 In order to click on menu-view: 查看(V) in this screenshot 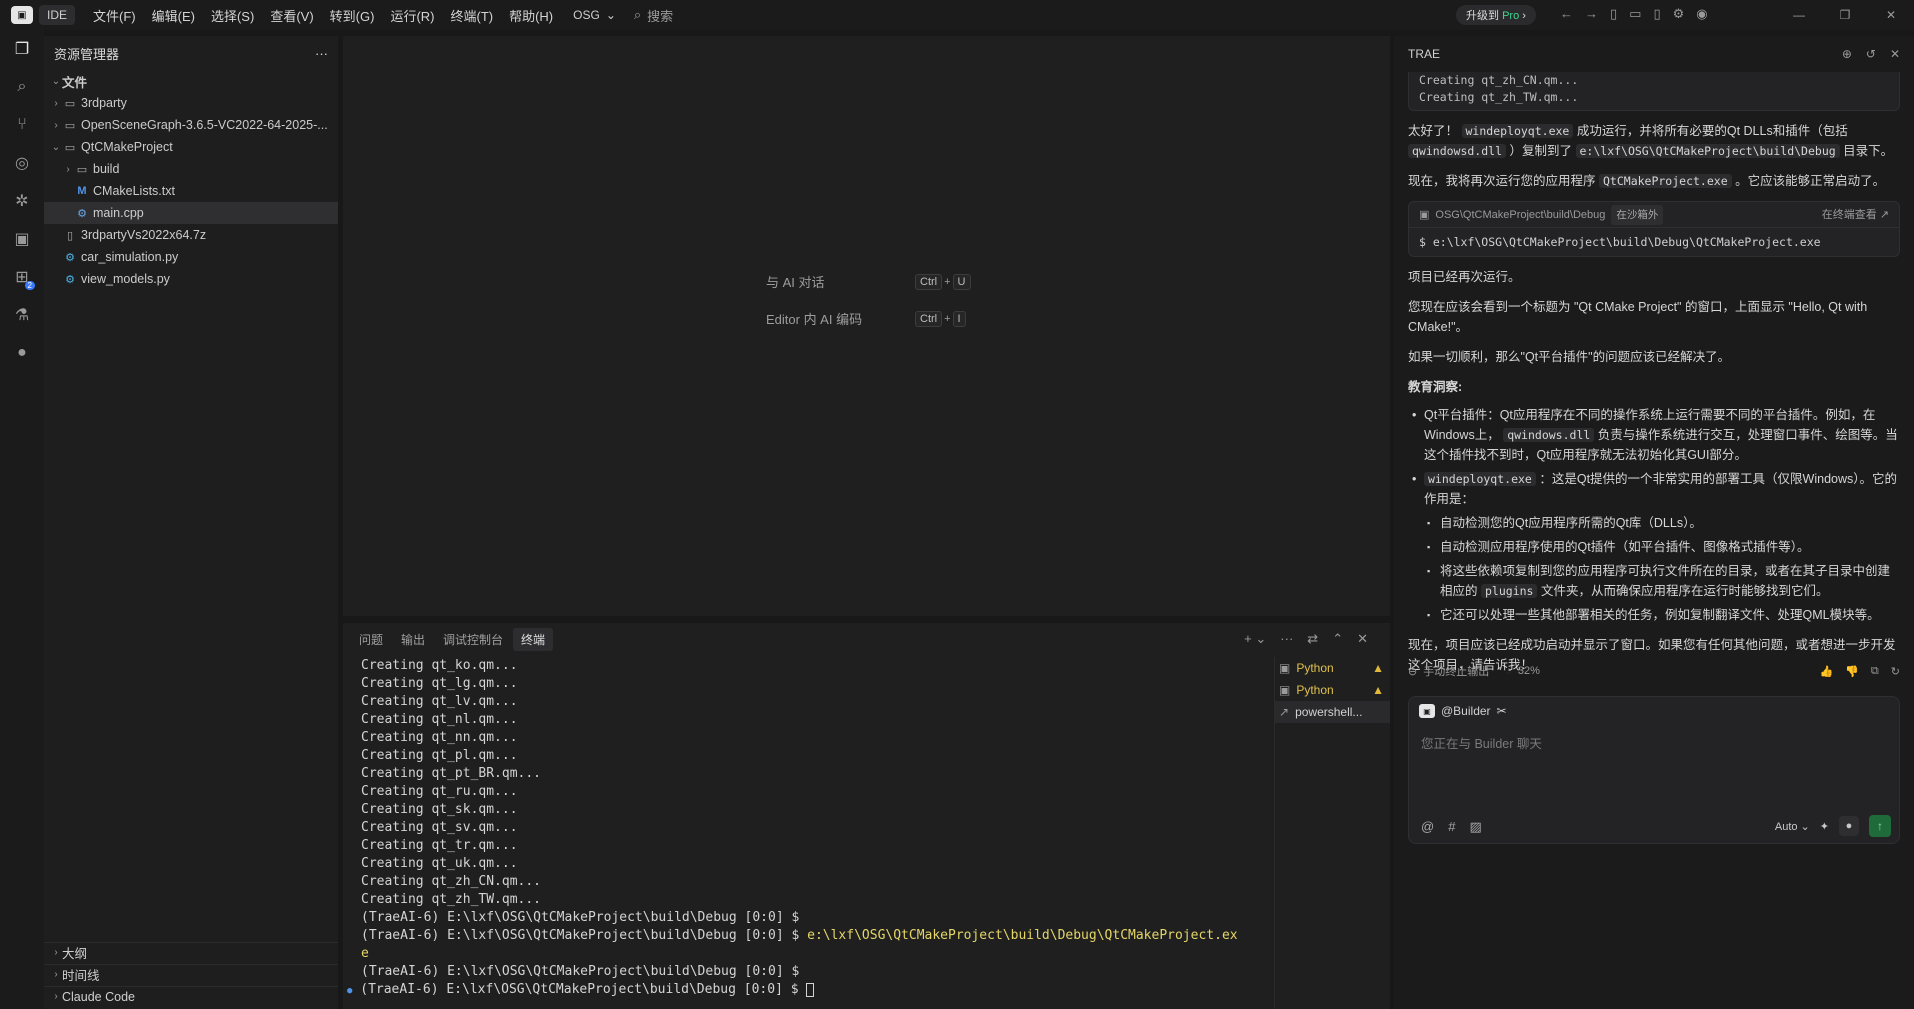, I will do `click(291, 15)`.